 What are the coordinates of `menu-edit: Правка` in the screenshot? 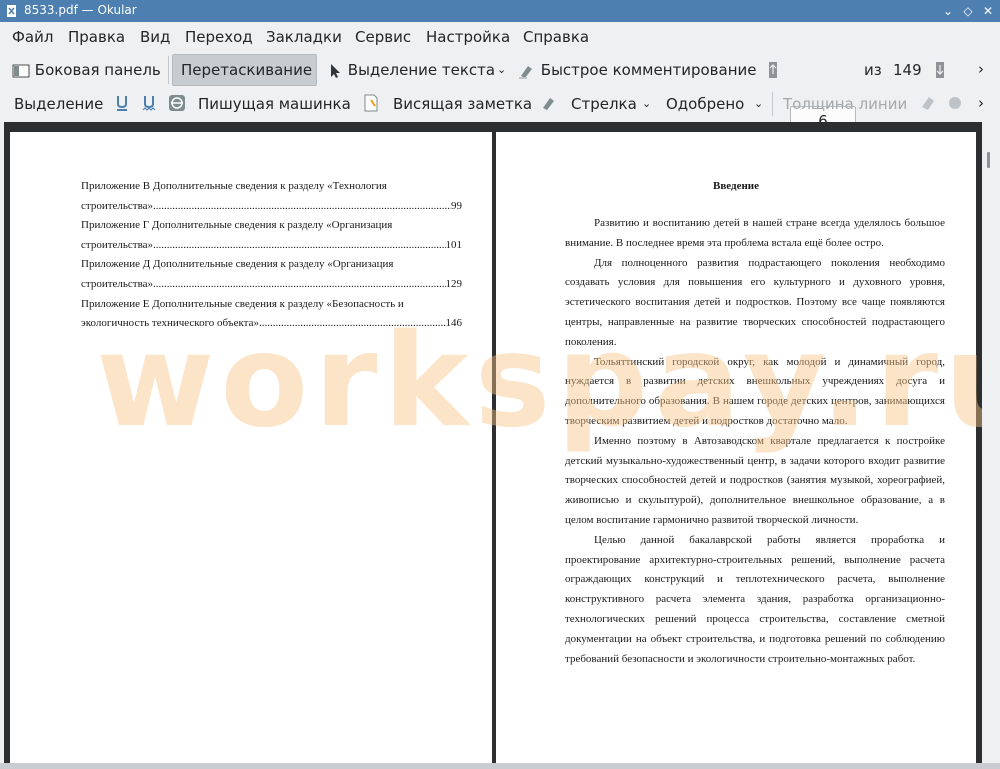 It's located at (96, 37).